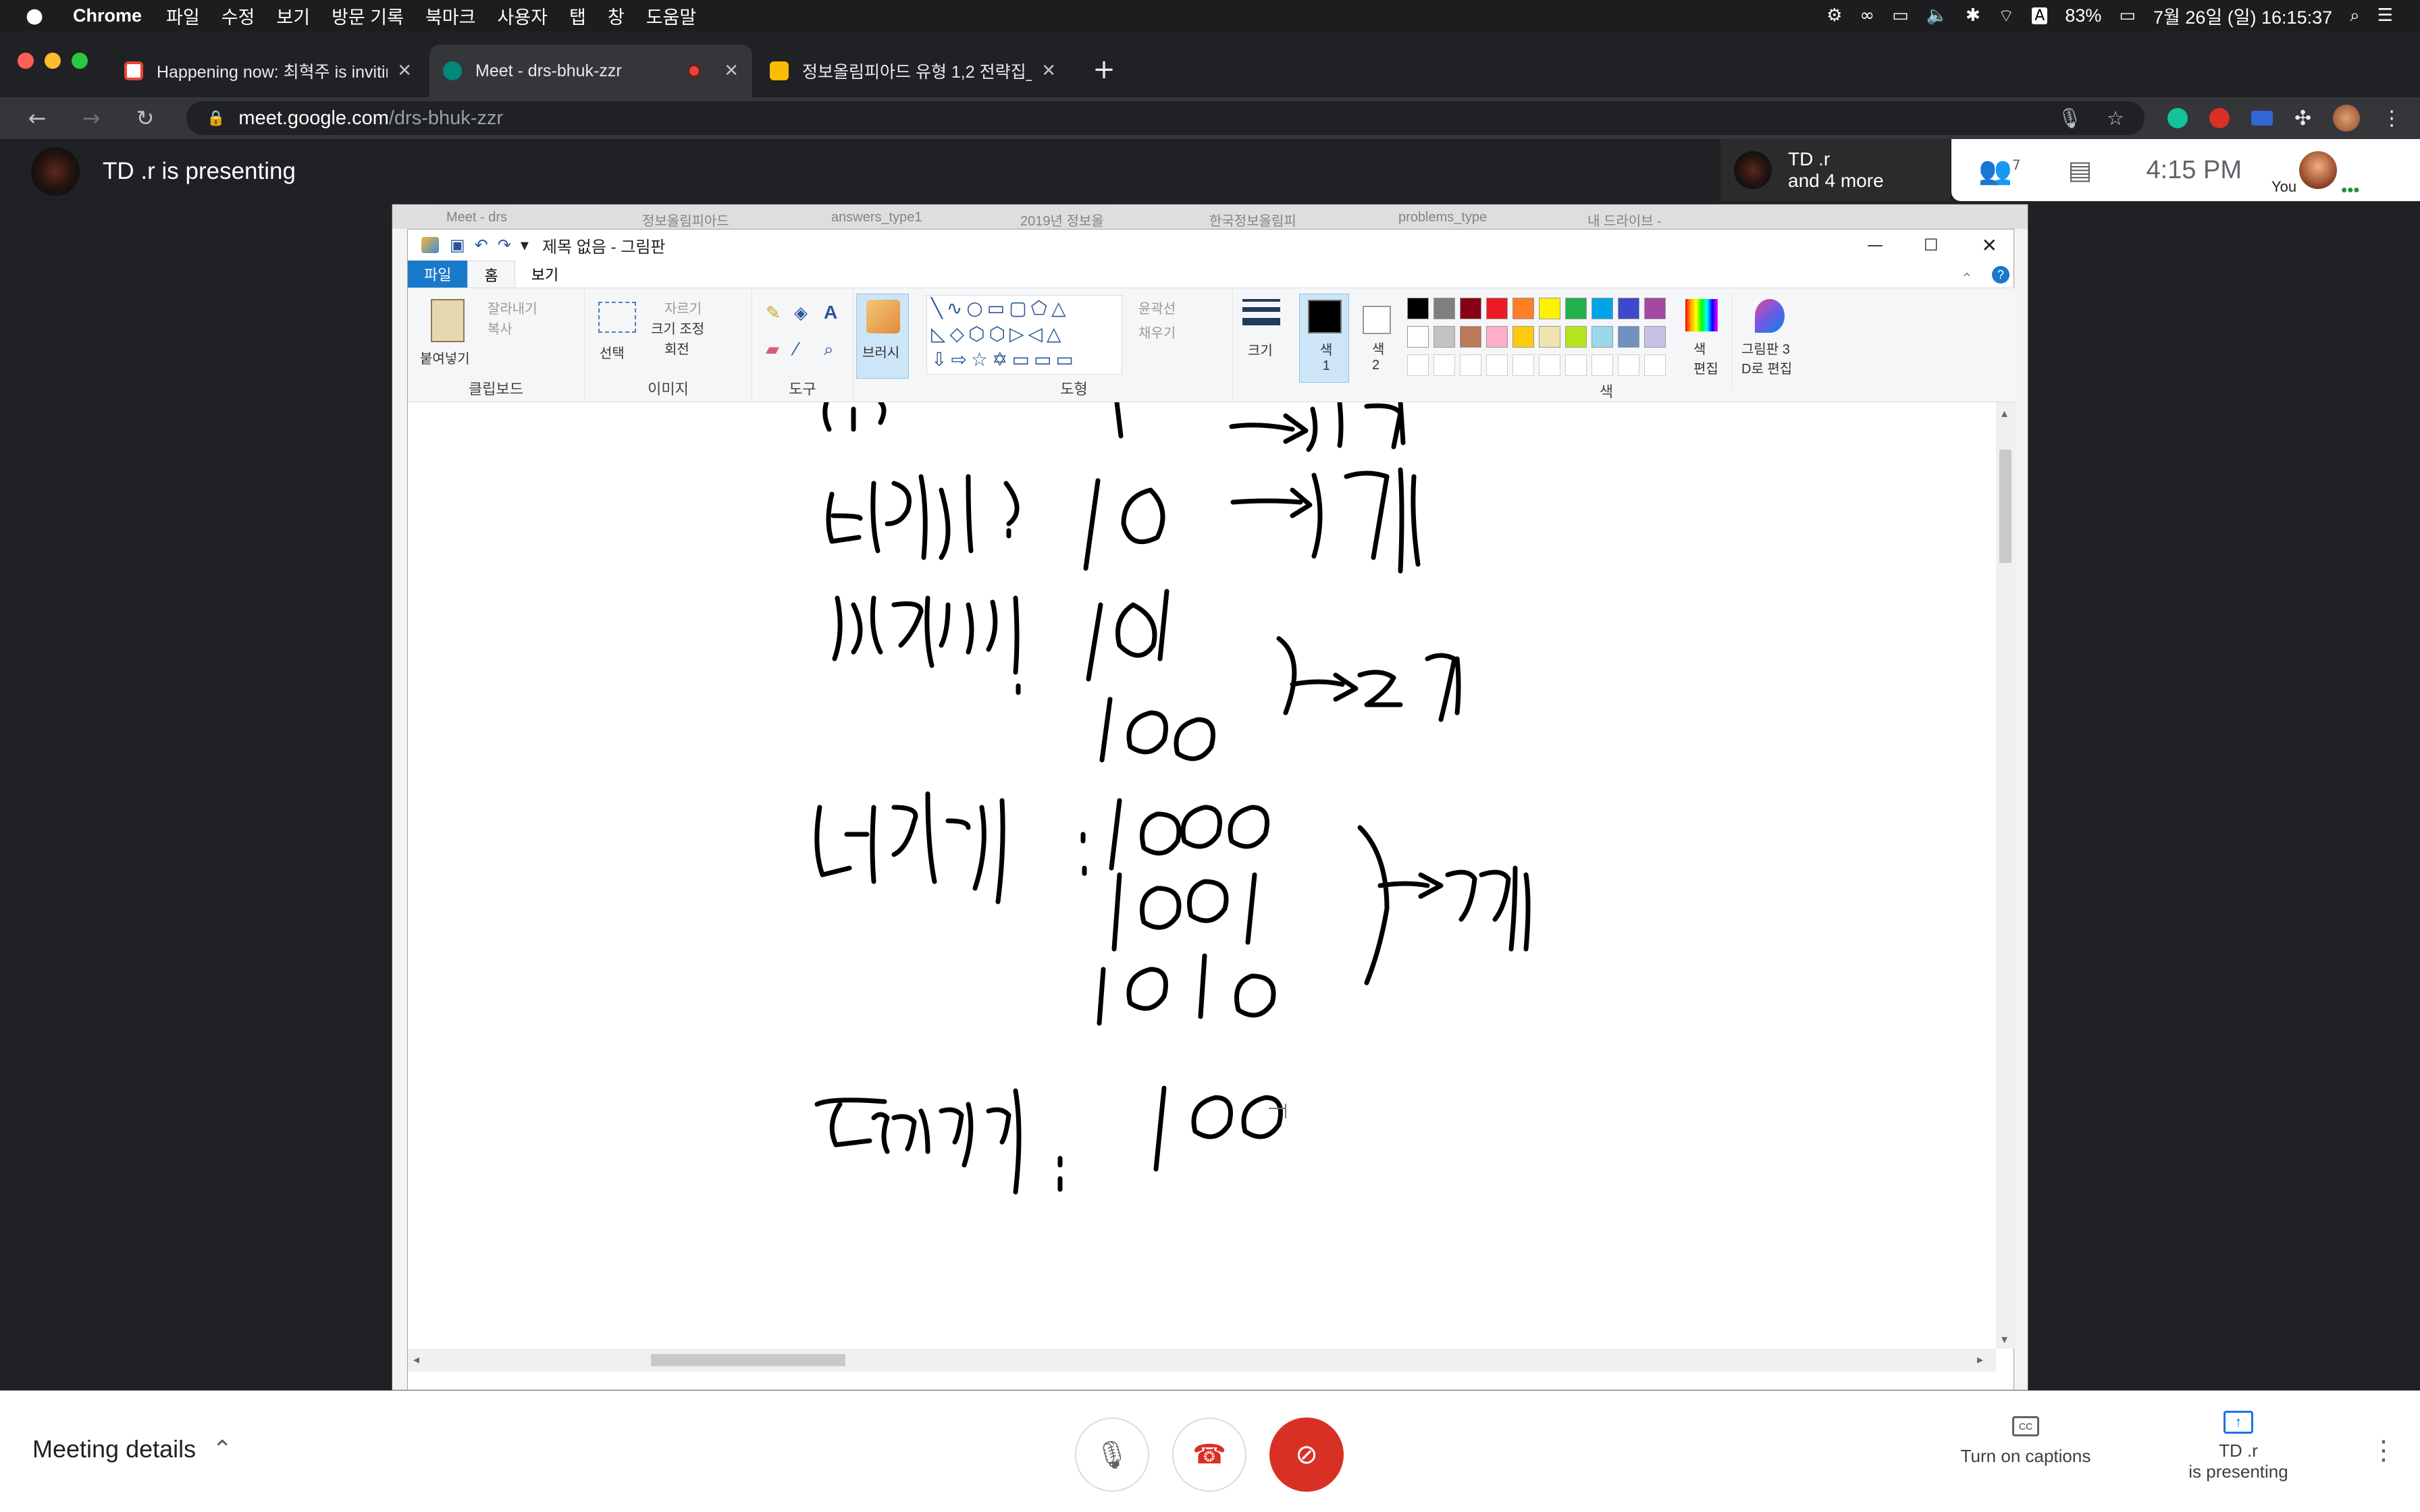 This screenshot has width=2420, height=1512. What do you see at coordinates (1999, 170) in the screenshot?
I see `people-icon: 👥7` at bounding box center [1999, 170].